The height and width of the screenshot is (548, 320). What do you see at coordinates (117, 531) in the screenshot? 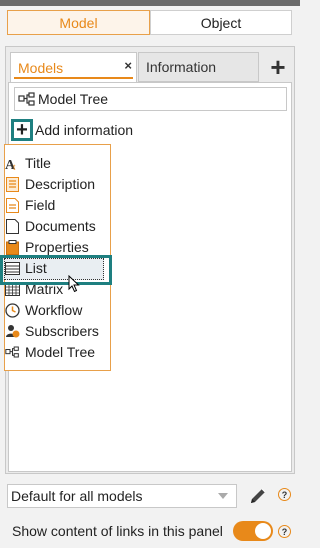
I see `show-links-label: Show content of links in this panel` at bounding box center [117, 531].